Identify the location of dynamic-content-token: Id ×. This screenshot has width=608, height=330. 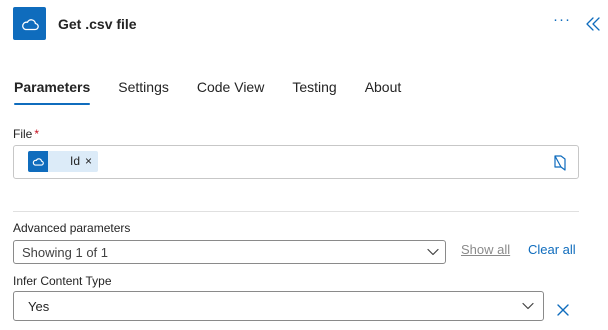
(63, 161).